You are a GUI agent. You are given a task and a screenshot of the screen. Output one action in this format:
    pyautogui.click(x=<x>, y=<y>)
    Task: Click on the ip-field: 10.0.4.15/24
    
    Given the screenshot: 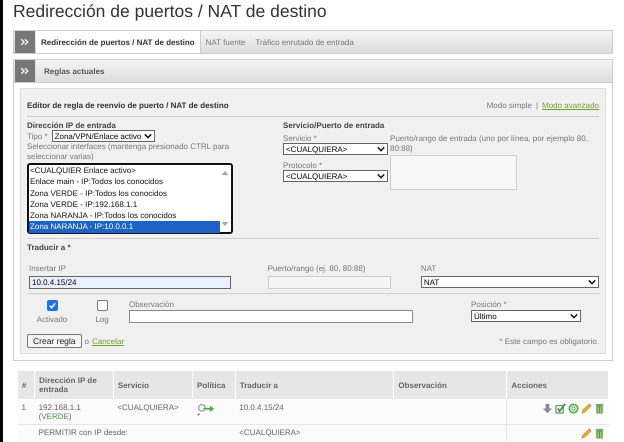 What is the action you would take?
    pyautogui.click(x=130, y=282)
    